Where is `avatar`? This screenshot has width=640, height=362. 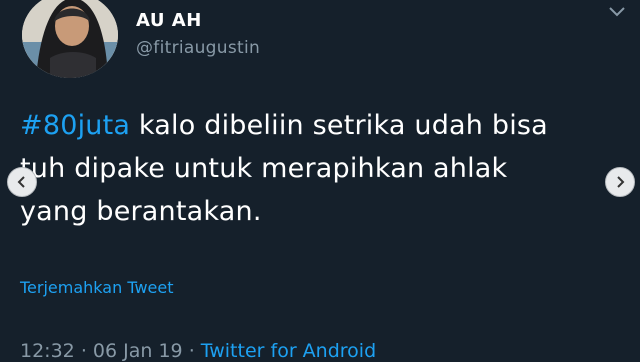 avatar is located at coordinates (70, 39).